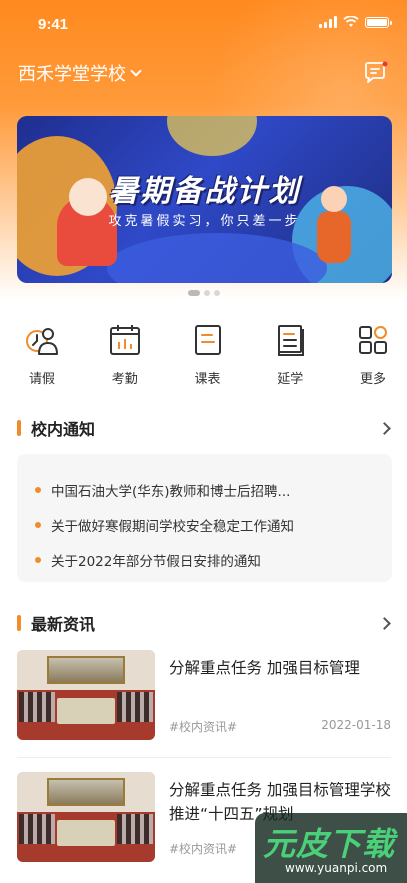  I want to click on message-icon, so click(376, 73).